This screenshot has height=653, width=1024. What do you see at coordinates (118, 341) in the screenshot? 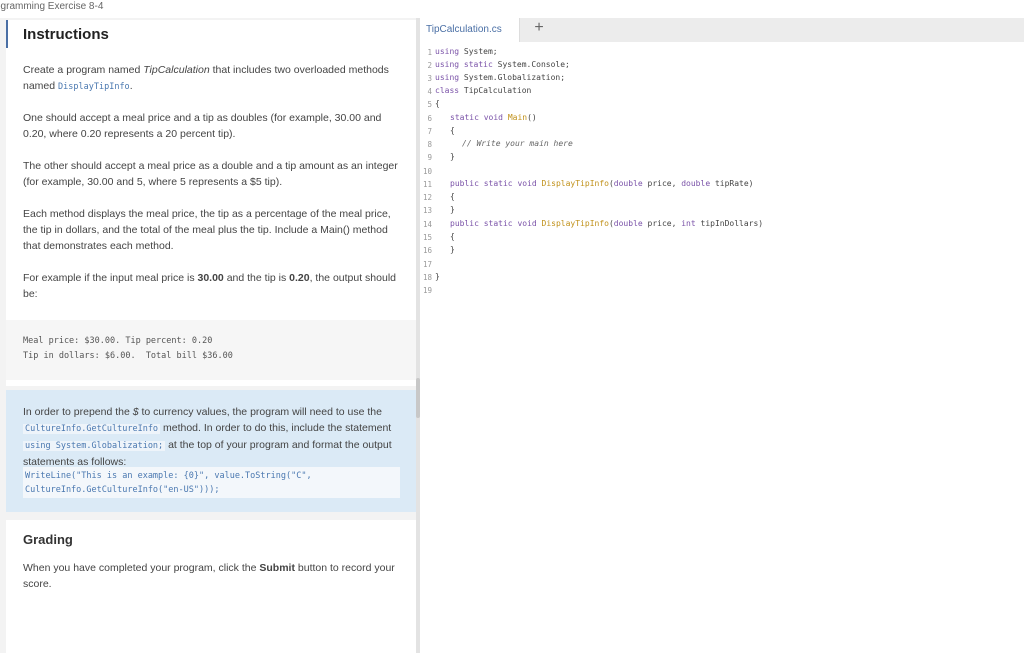
I see `example-line: Meal price: $30.00. Tip percent: 0.20` at bounding box center [118, 341].